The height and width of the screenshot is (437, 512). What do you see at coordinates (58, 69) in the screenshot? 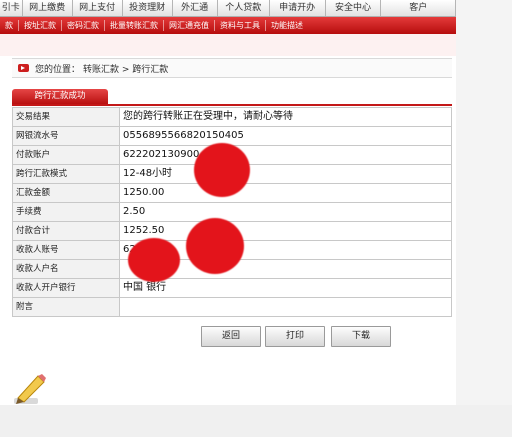
I see `breadcrumb-prefix: 您的位置：` at bounding box center [58, 69].